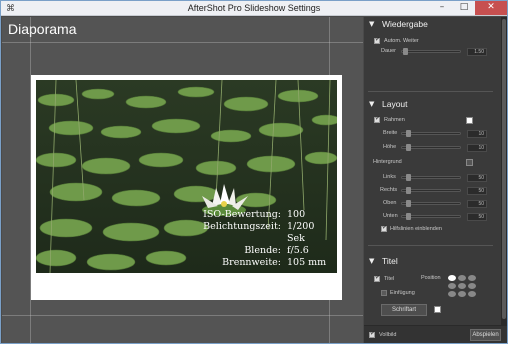  Describe the element at coordinates (384, 228) in the screenshot. I see `show-guides-checkbox` at that location.